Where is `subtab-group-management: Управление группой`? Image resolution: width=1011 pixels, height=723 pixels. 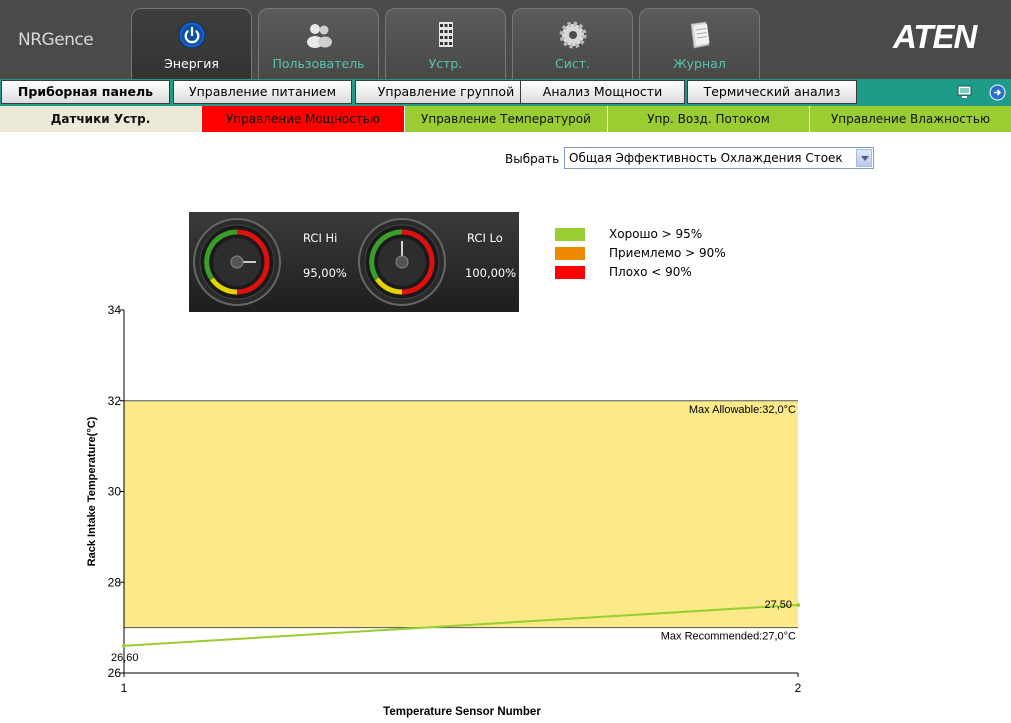 subtab-group-management: Управление группой is located at coordinates (446, 92).